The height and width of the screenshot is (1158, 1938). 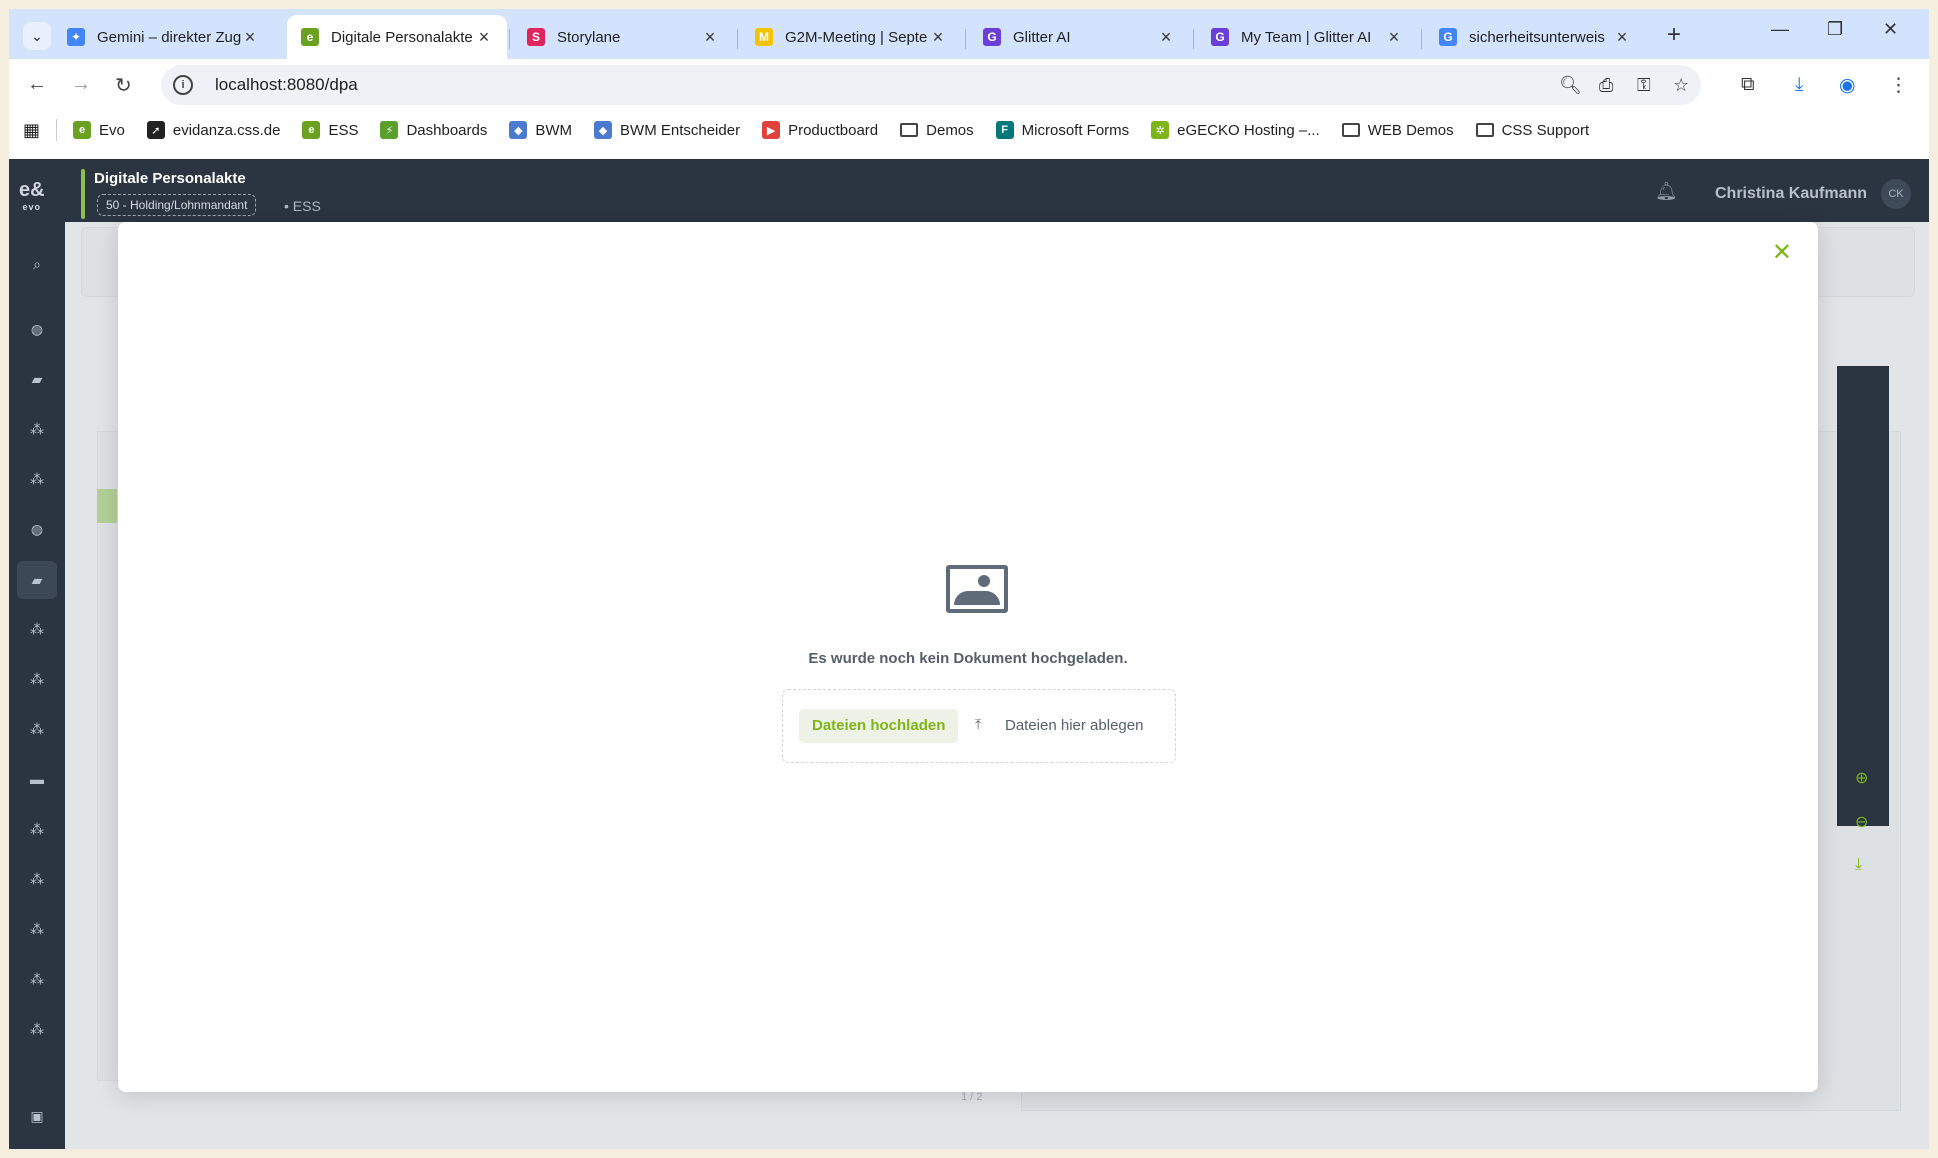 I want to click on upload-files-button: Dateien hochladen, so click(x=879, y=726).